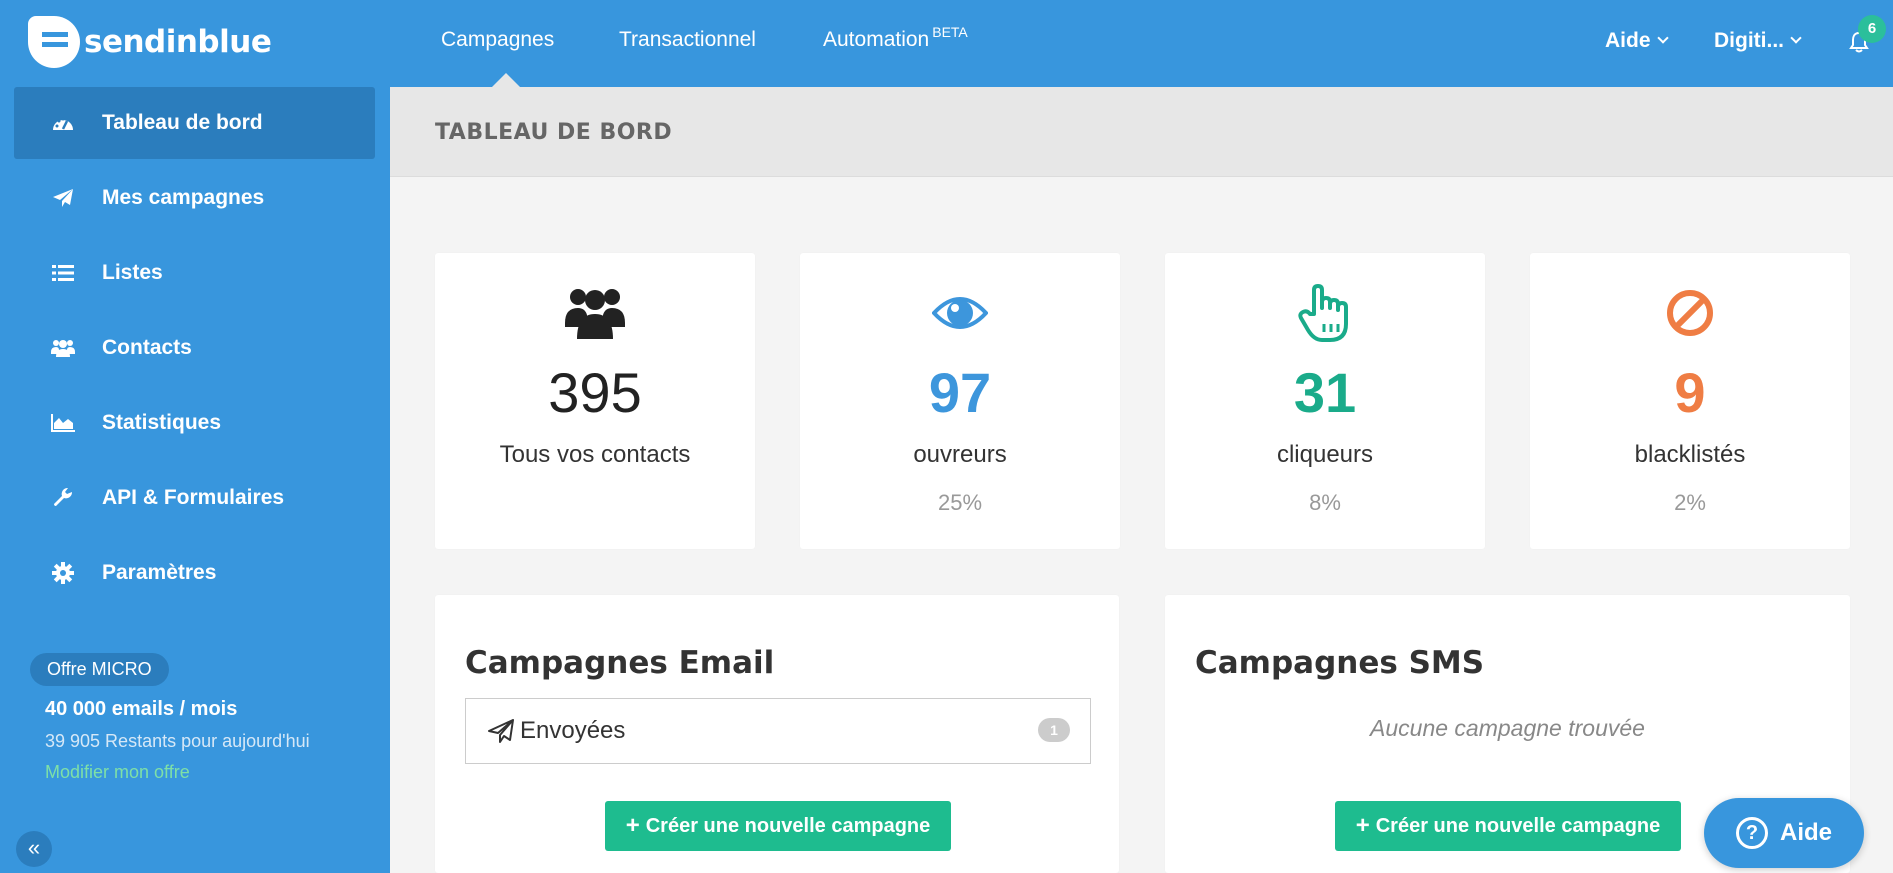 This screenshot has height=873, width=1893. I want to click on nav-campagnes: Campagnes, so click(497, 40).